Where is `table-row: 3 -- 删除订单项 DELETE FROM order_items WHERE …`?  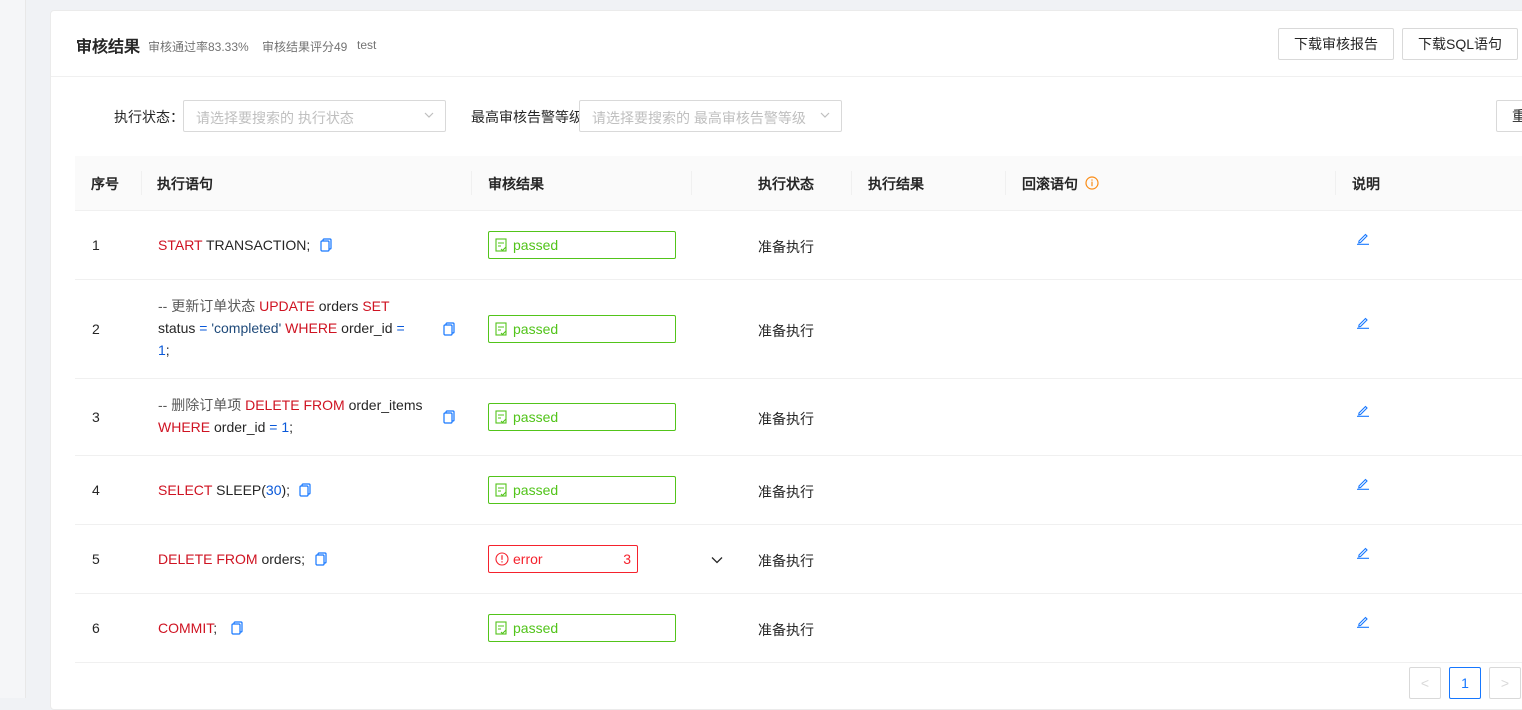 table-row: 3 -- 删除订单项 DELETE FROM order_items WHERE … is located at coordinates (798, 417).